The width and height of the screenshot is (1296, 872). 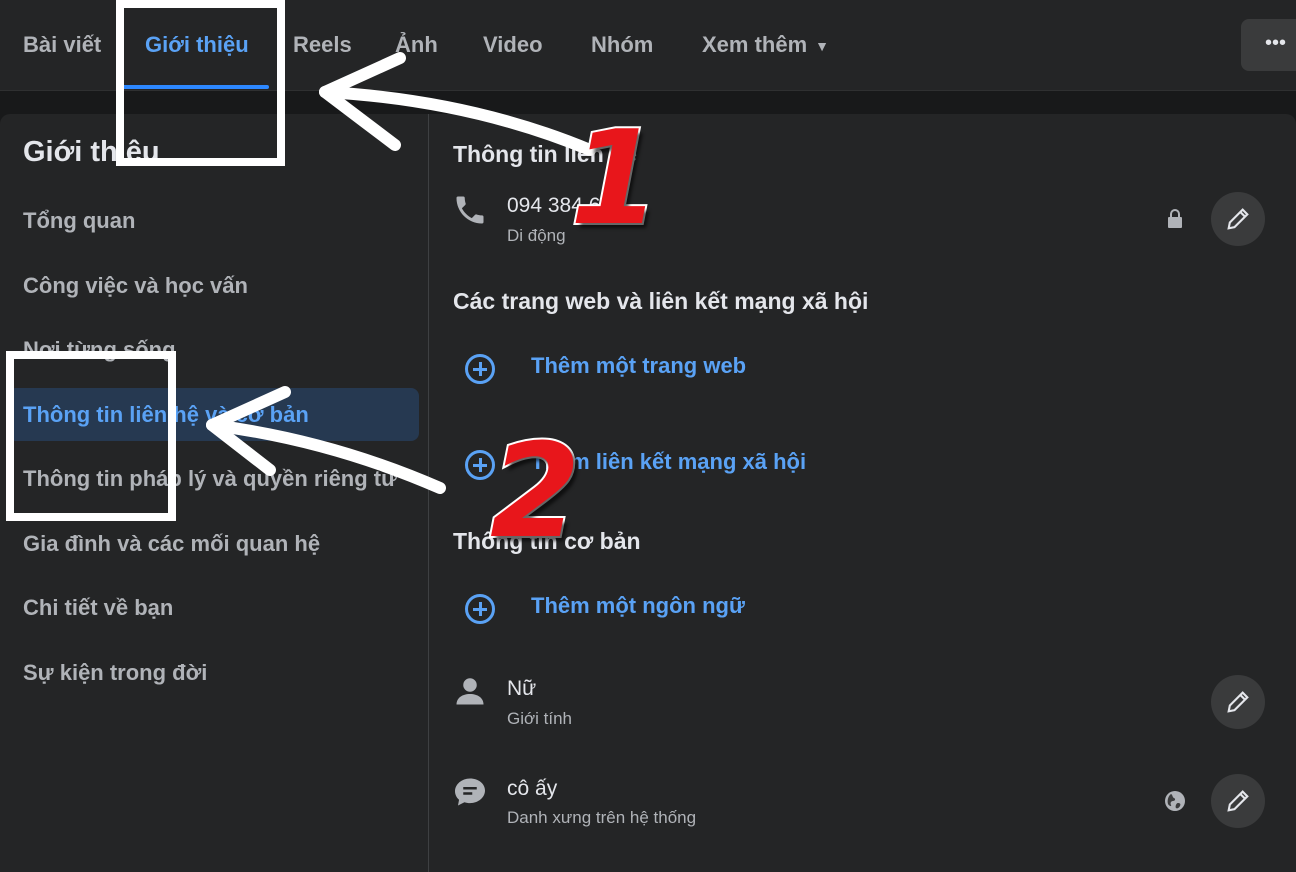 I want to click on add-social-link: Thêm liên kết mạng xã hội, so click(x=668, y=462).